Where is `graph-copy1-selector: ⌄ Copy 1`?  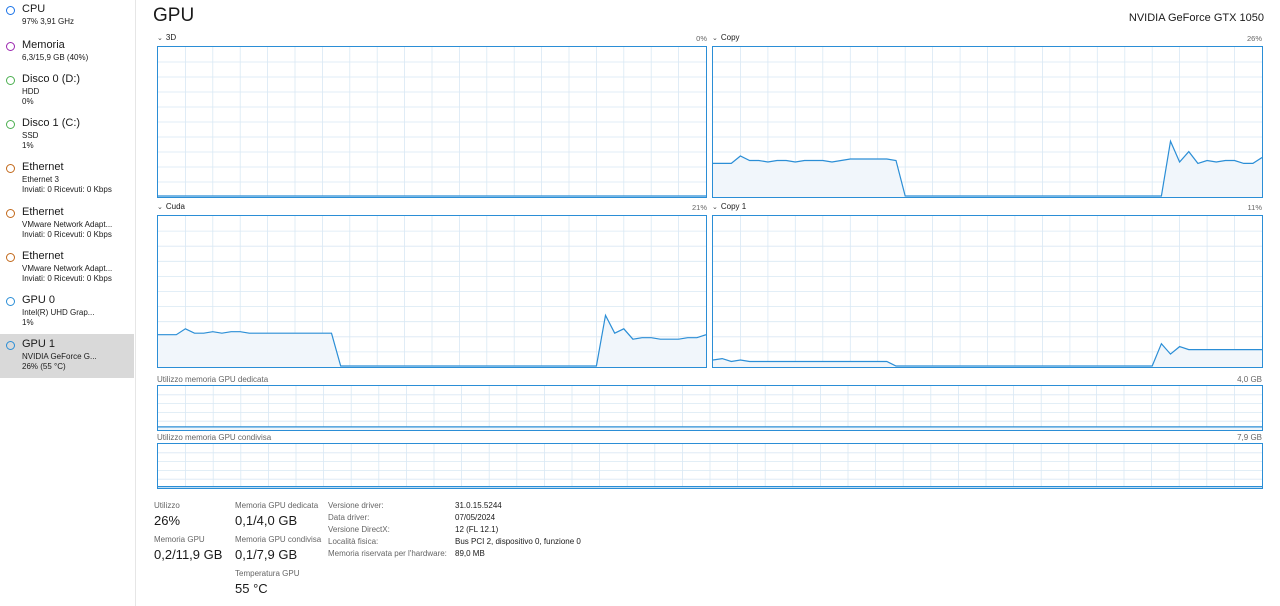
graph-copy1-selector: ⌄ Copy 1 is located at coordinates (729, 206).